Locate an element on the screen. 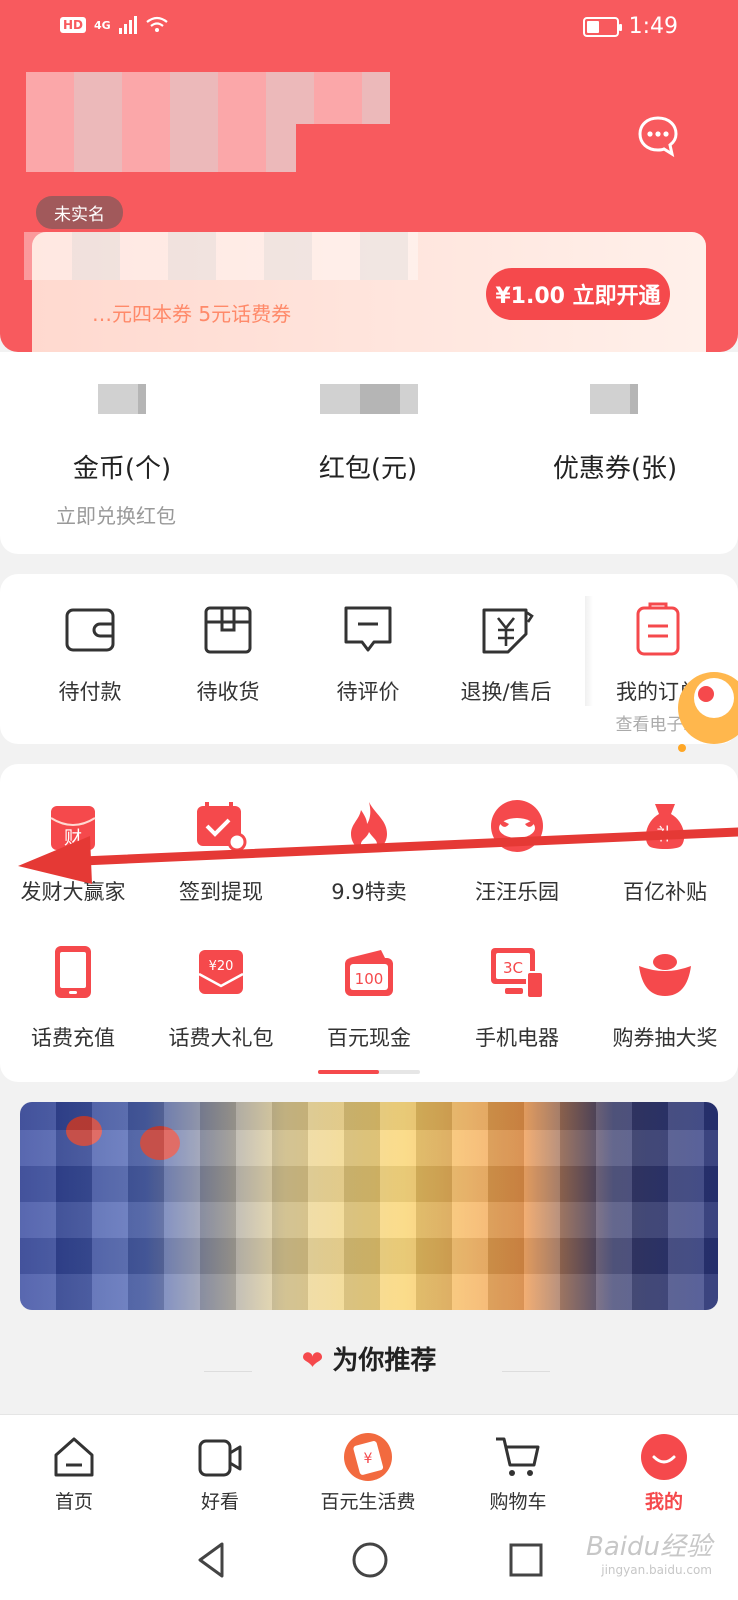 This screenshot has height=1600, width=738. refund-icon is located at coordinates (508, 631).